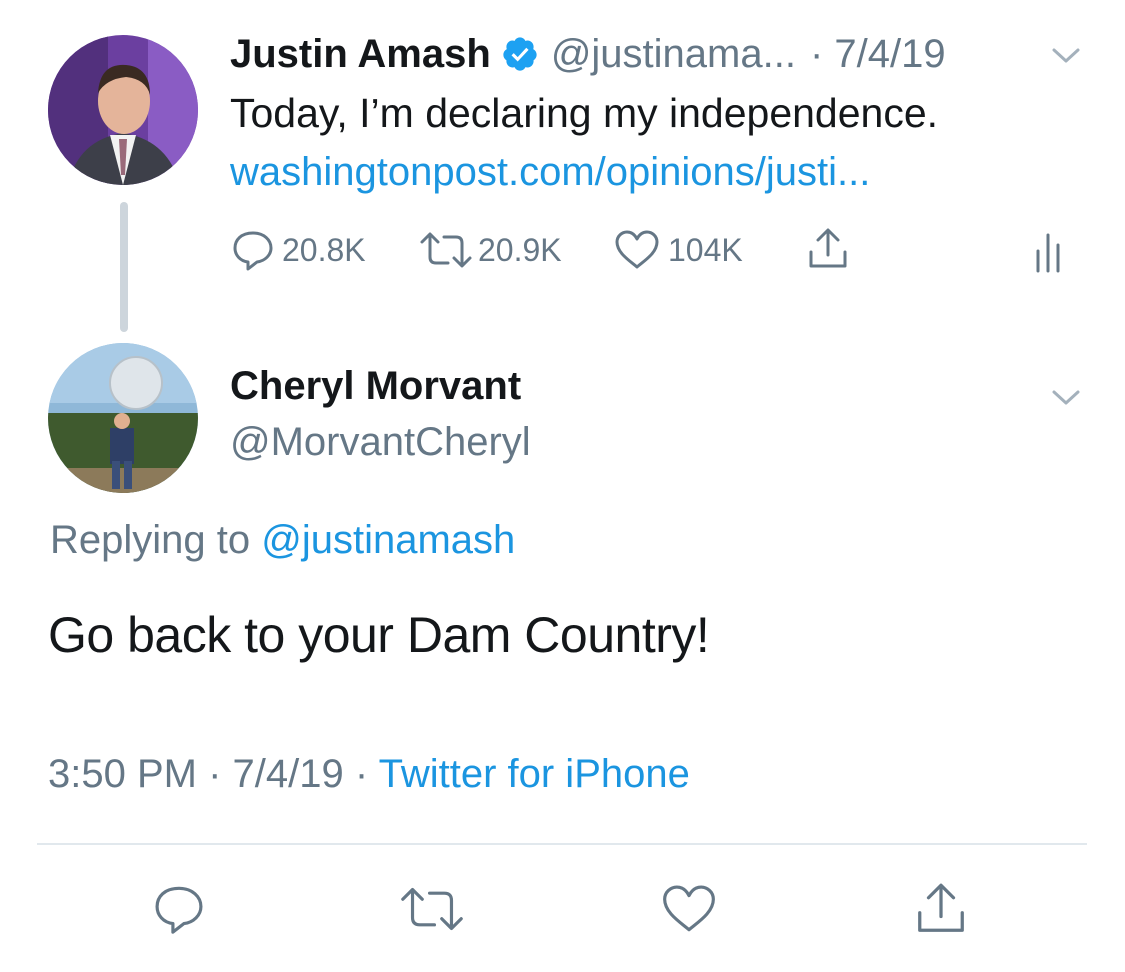  Describe the element at coordinates (584, 113) in the screenshot. I see `tweet-text: Today, I’m declaring my independence.` at that location.